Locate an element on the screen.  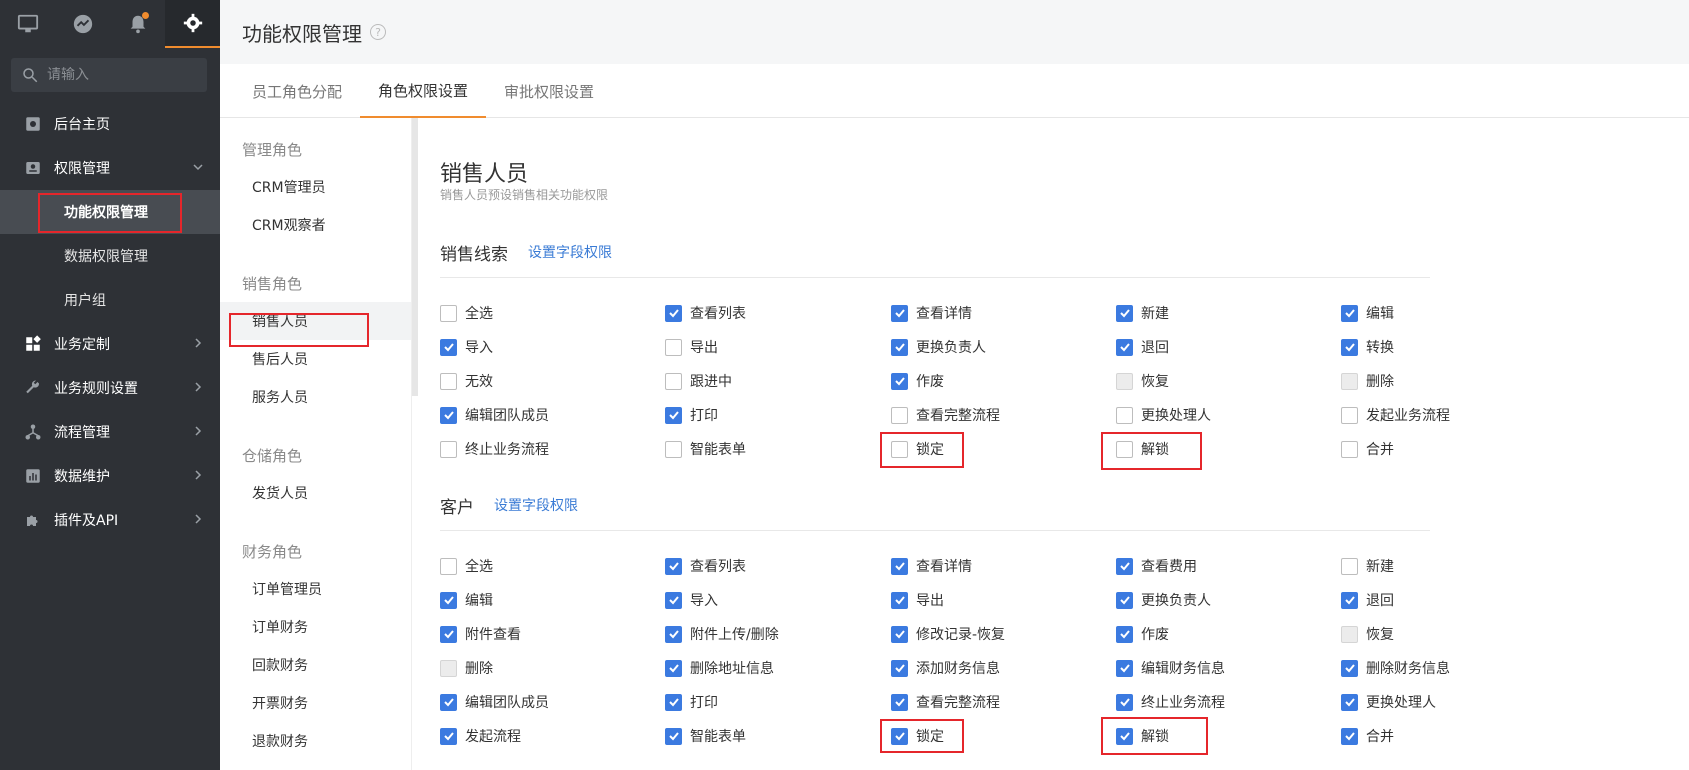
nav-permission-management: 权限管理 is located at coordinates (110, 168).